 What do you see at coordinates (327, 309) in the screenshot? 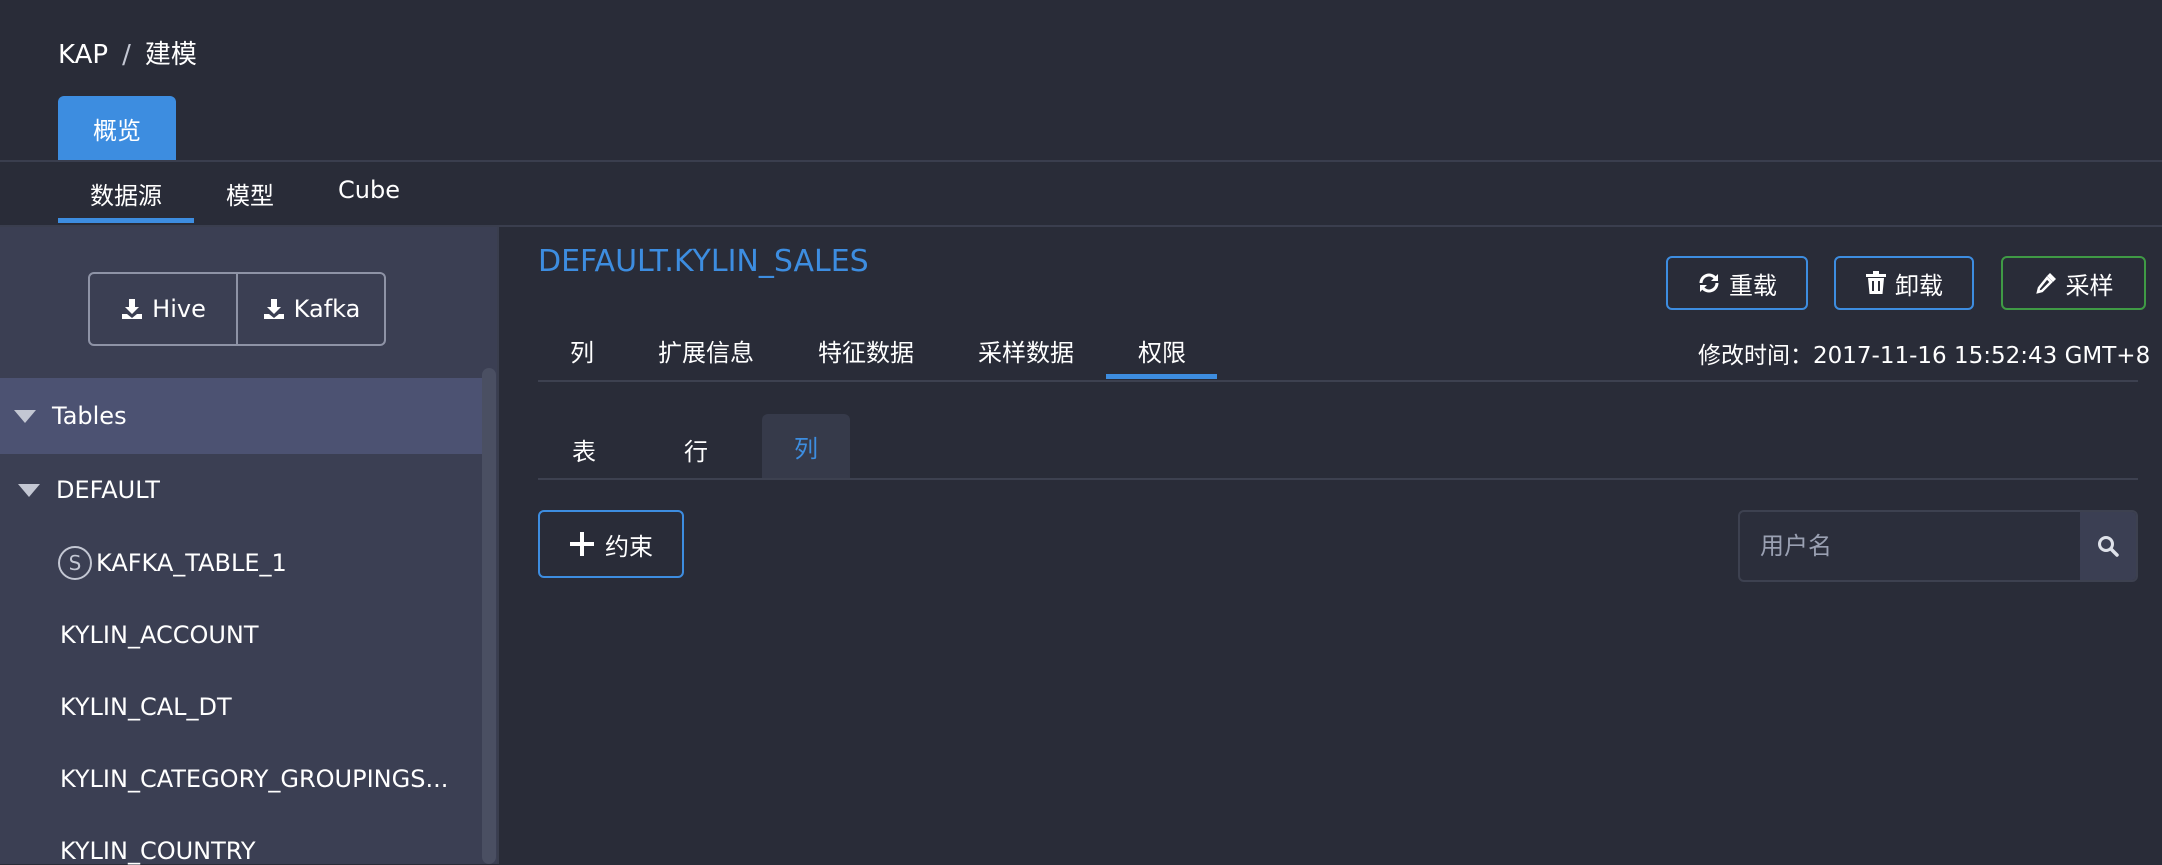
I see `kafka-label: Kafka` at bounding box center [327, 309].